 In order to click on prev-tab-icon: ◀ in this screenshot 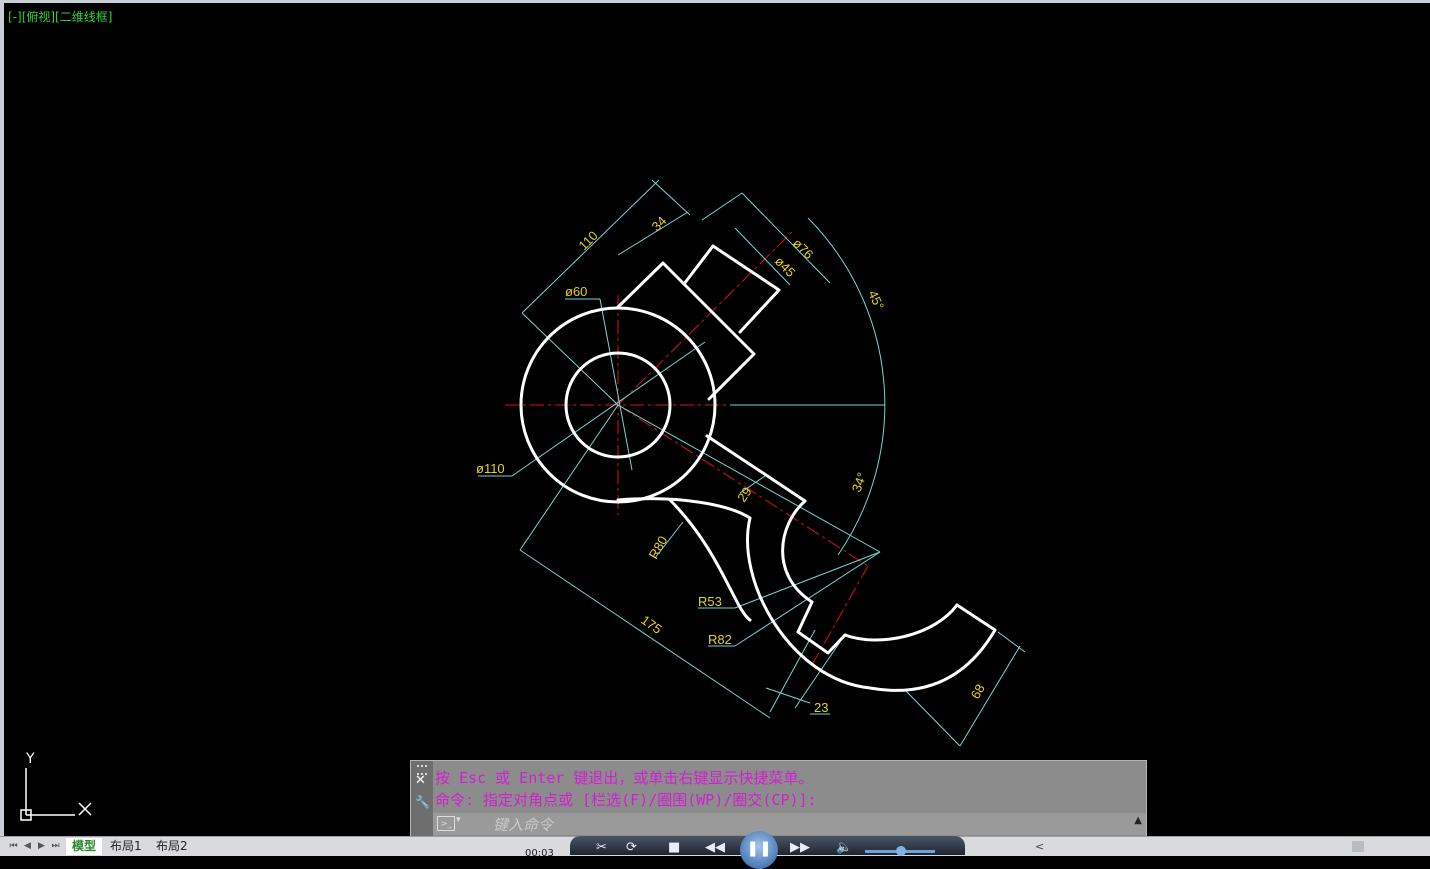, I will do `click(27, 846)`.